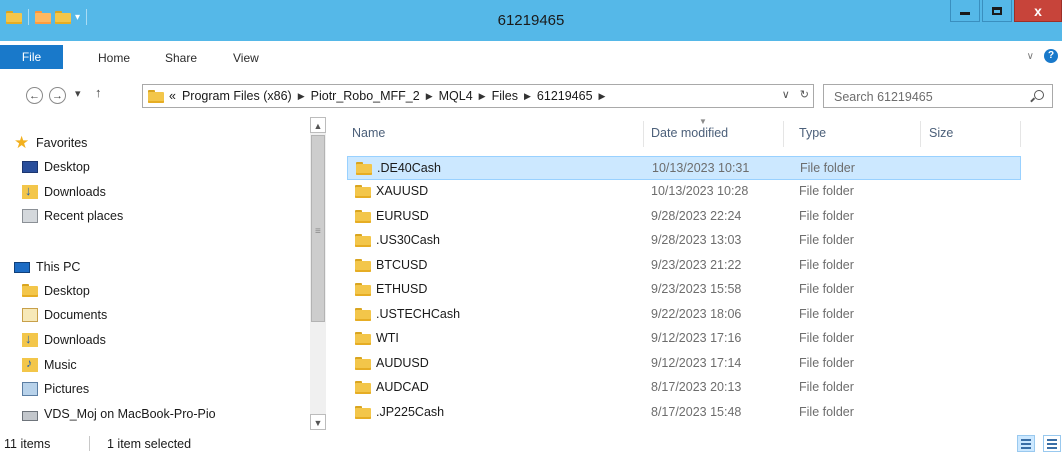 This screenshot has width=1062, height=456. Describe the element at coordinates (318, 125) in the screenshot. I see `scroll-up-icon: ▲` at that location.